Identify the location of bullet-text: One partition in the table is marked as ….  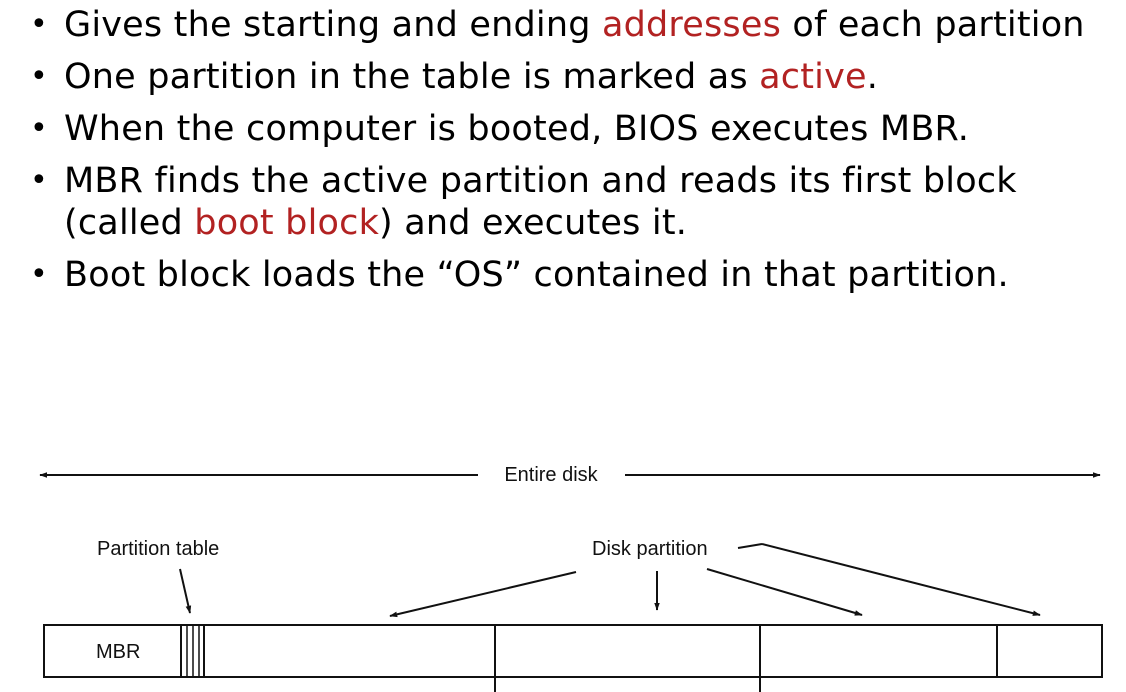
(471, 77).